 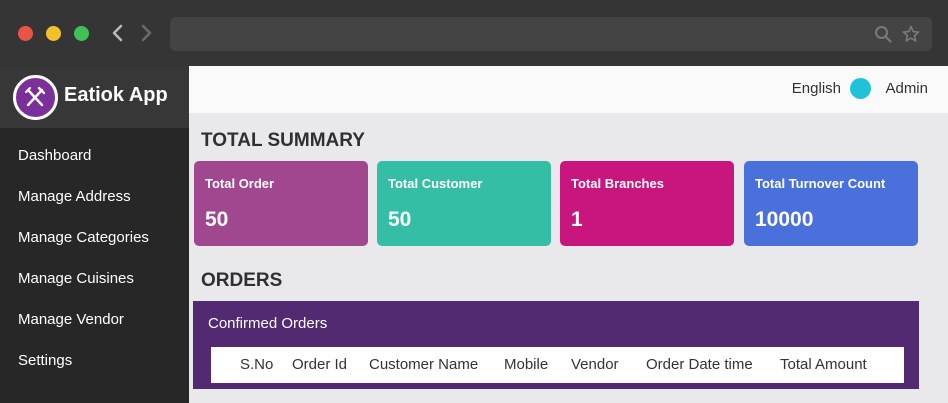 I want to click on column-header-total-amount: Total Amount, so click(x=823, y=364).